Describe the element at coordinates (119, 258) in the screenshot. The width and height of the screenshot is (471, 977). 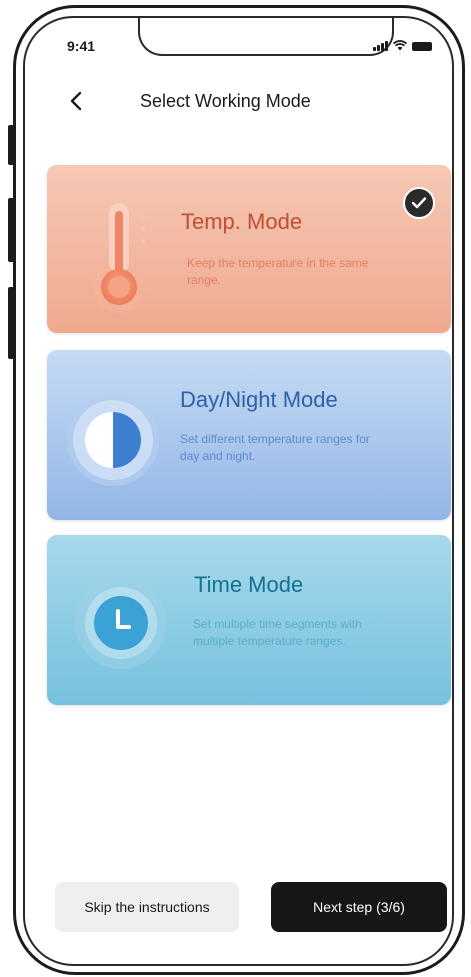
I see `thermometer-icon` at that location.